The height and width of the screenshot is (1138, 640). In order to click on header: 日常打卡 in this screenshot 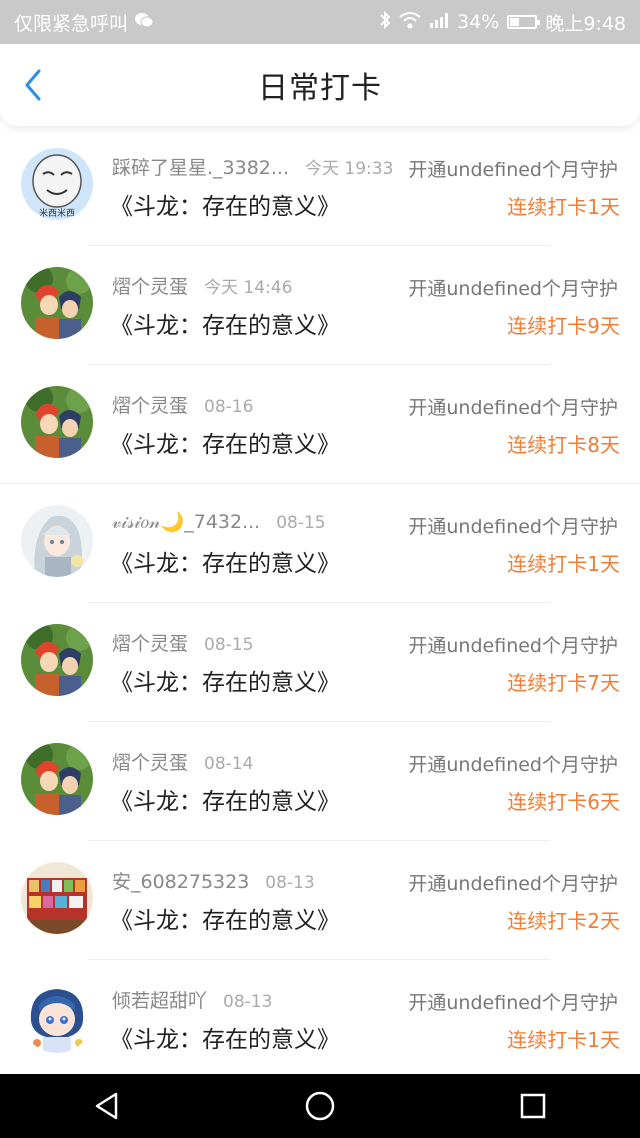, I will do `click(320, 85)`.